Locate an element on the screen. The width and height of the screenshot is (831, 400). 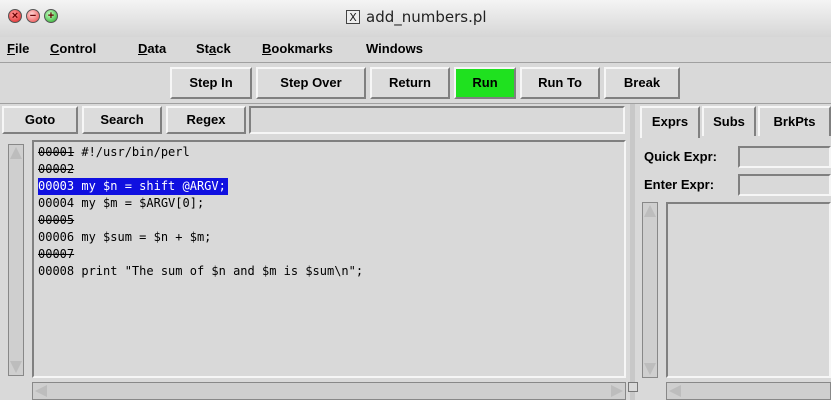
scroll-left-arrow-icon is located at coordinates (41, 391).